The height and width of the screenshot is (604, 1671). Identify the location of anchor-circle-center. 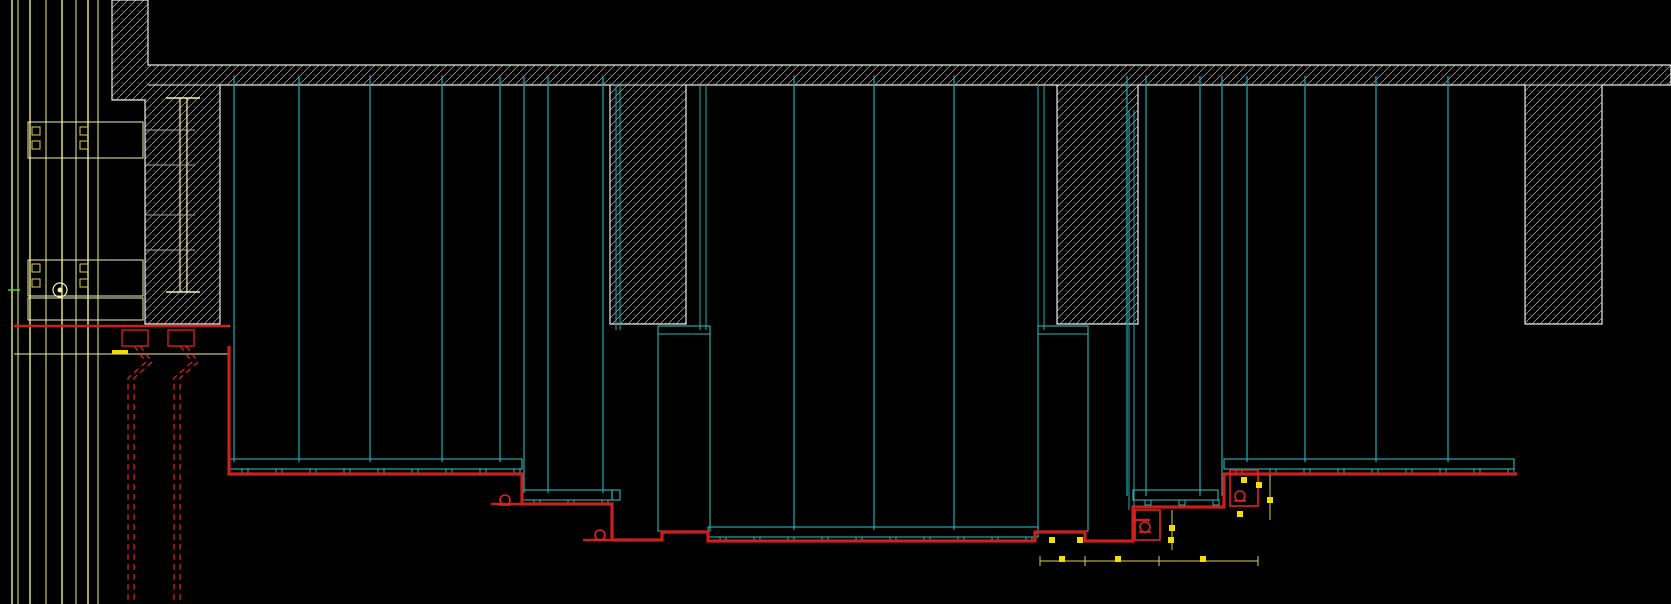
(60, 290).